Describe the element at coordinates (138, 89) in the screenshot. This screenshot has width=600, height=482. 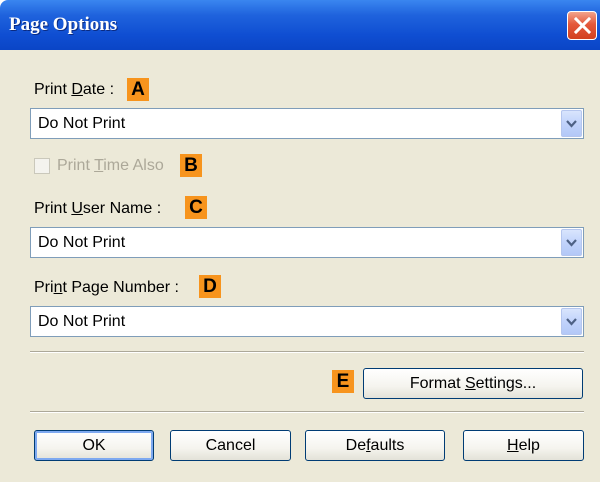
I see `callout-a: A` at that location.